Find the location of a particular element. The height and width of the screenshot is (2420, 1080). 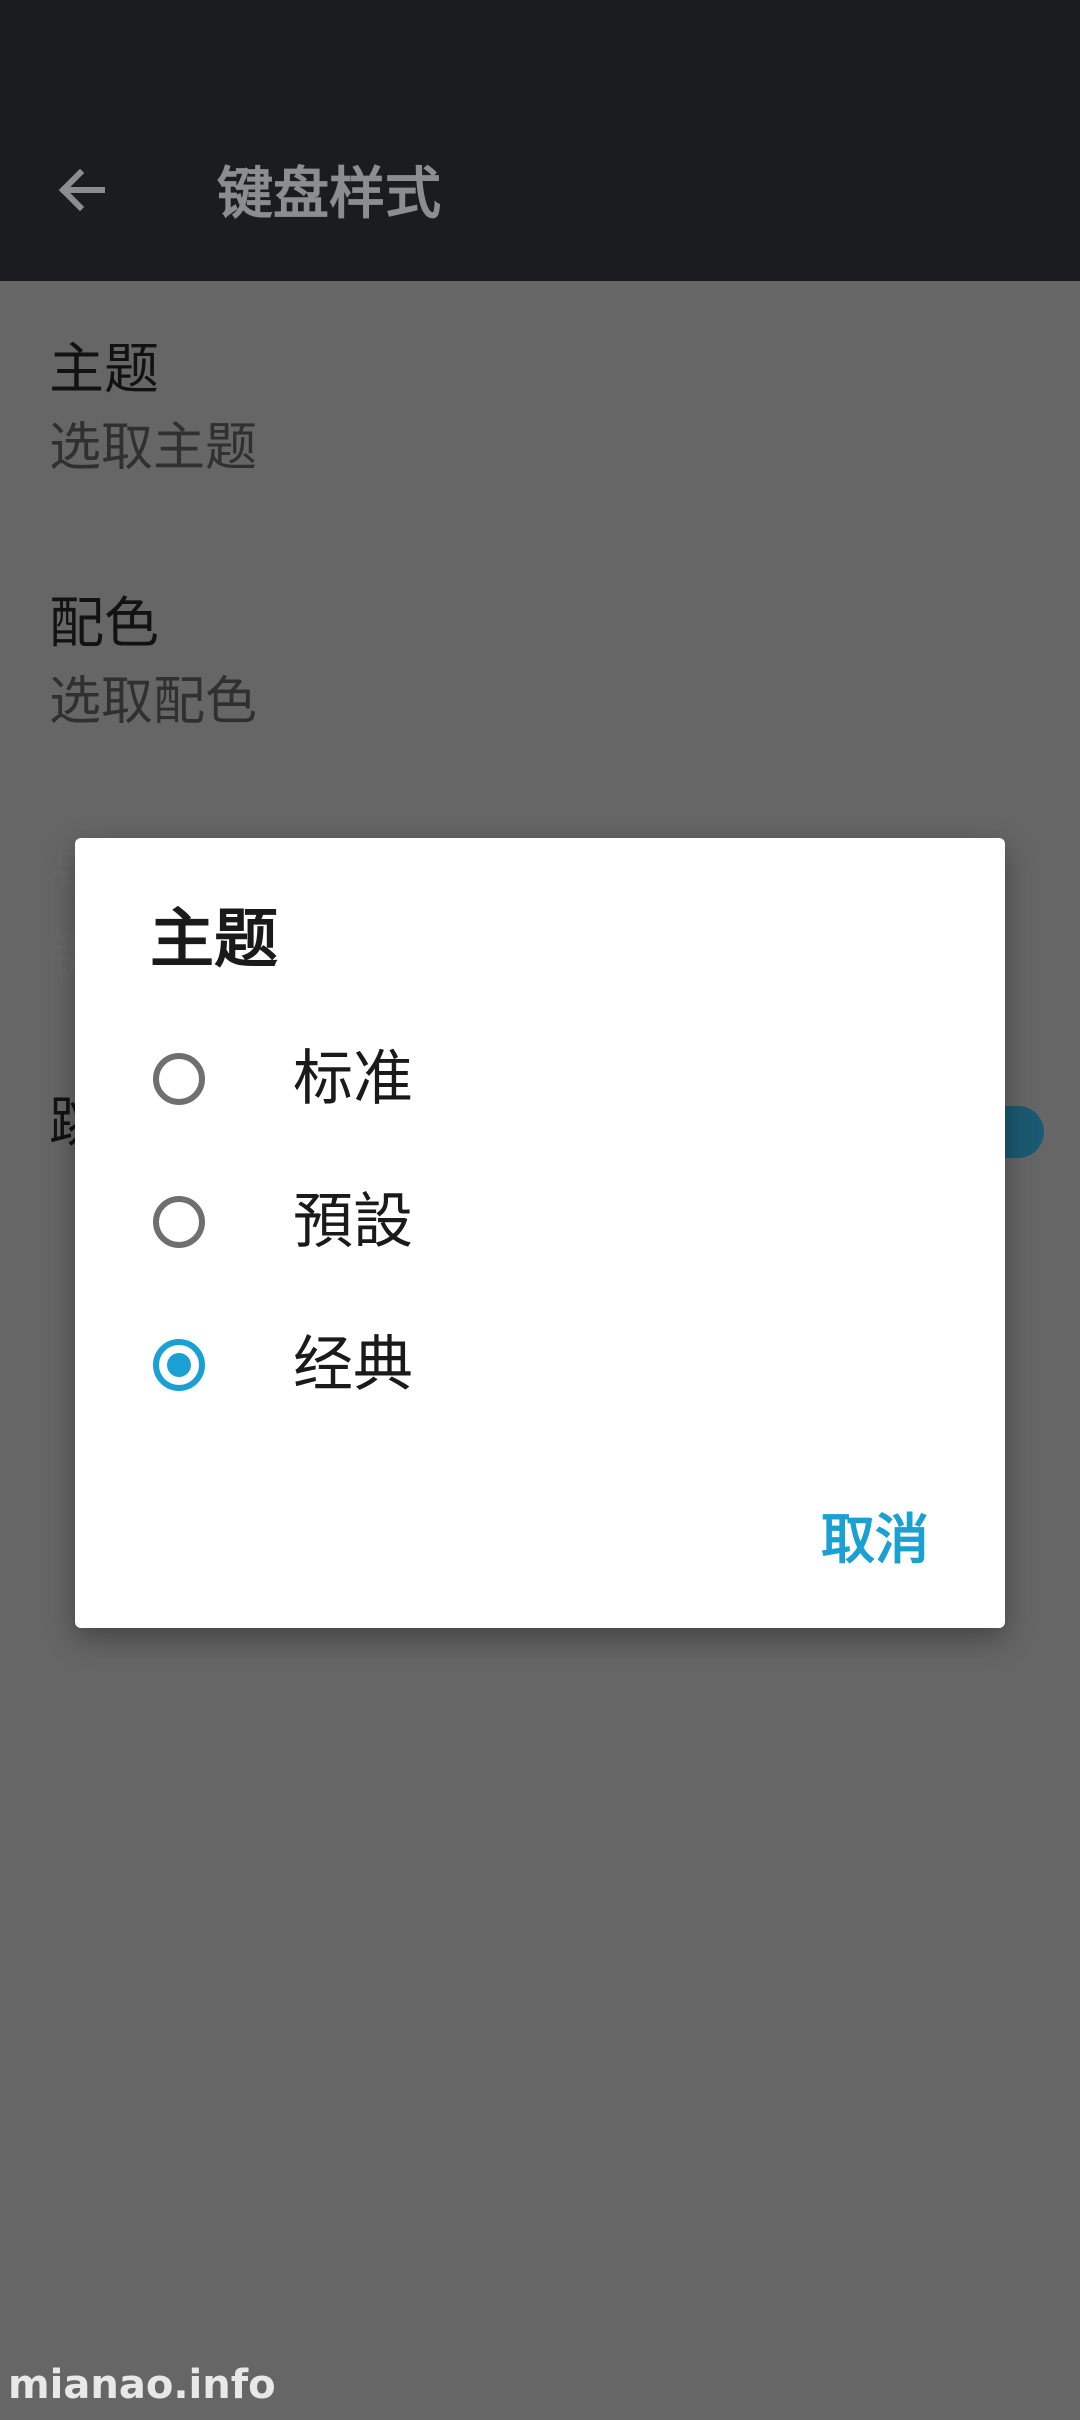

option-label: 标准 is located at coordinates (353, 1079).